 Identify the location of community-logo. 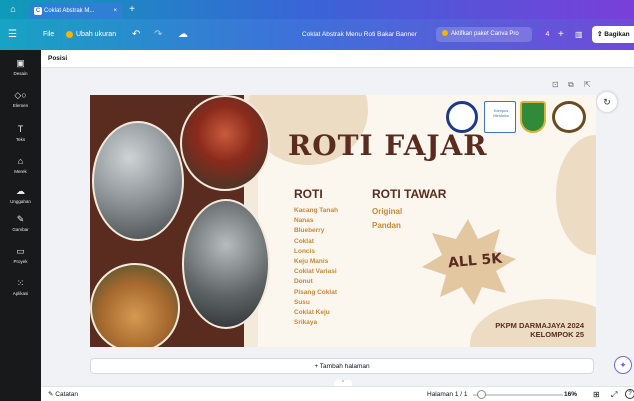
(569, 117).